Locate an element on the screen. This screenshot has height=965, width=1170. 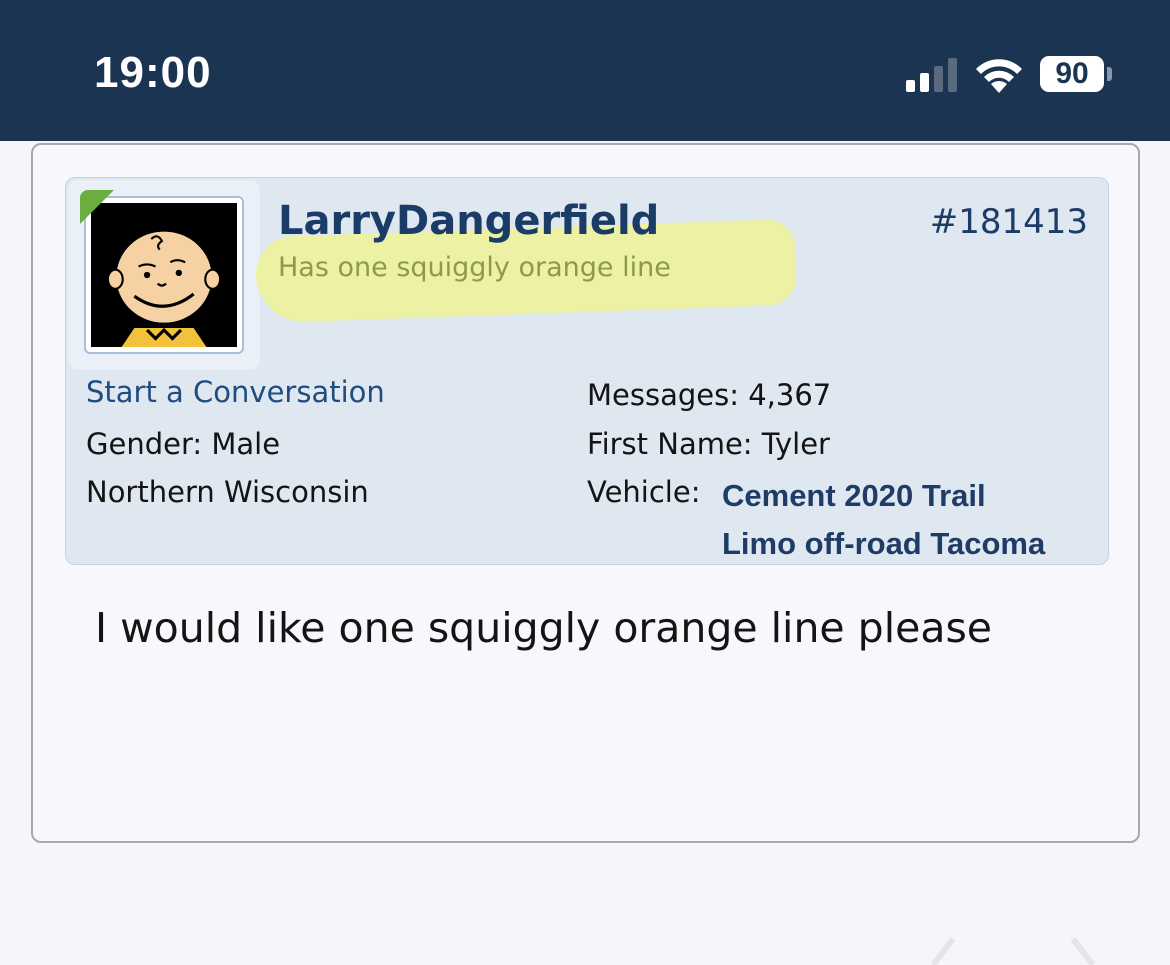
faint-arrows-icon is located at coordinates (1013, 951).